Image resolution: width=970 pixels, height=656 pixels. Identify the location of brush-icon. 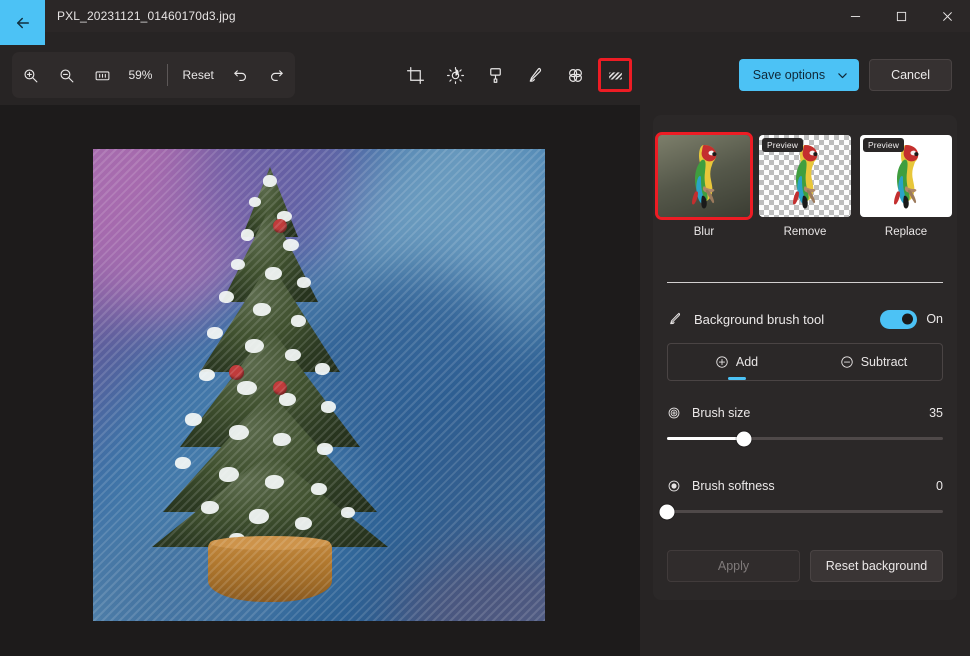
(678, 319).